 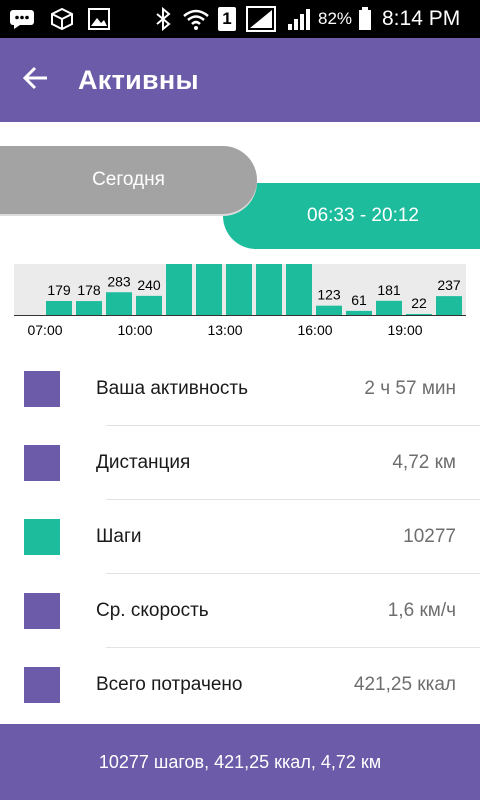 What do you see at coordinates (45, 330) in the screenshot?
I see `chart-tick-label: 07:00` at bounding box center [45, 330].